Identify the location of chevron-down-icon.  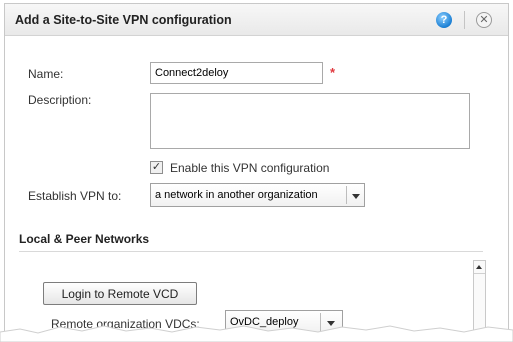
(356, 196).